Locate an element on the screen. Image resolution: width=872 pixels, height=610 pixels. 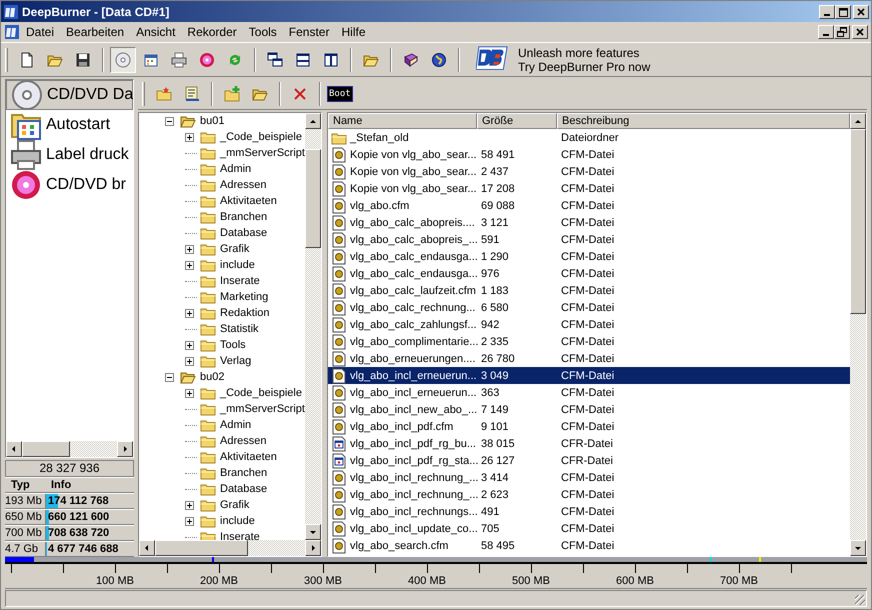
menu-item: Rekorder is located at coordinates (212, 32).